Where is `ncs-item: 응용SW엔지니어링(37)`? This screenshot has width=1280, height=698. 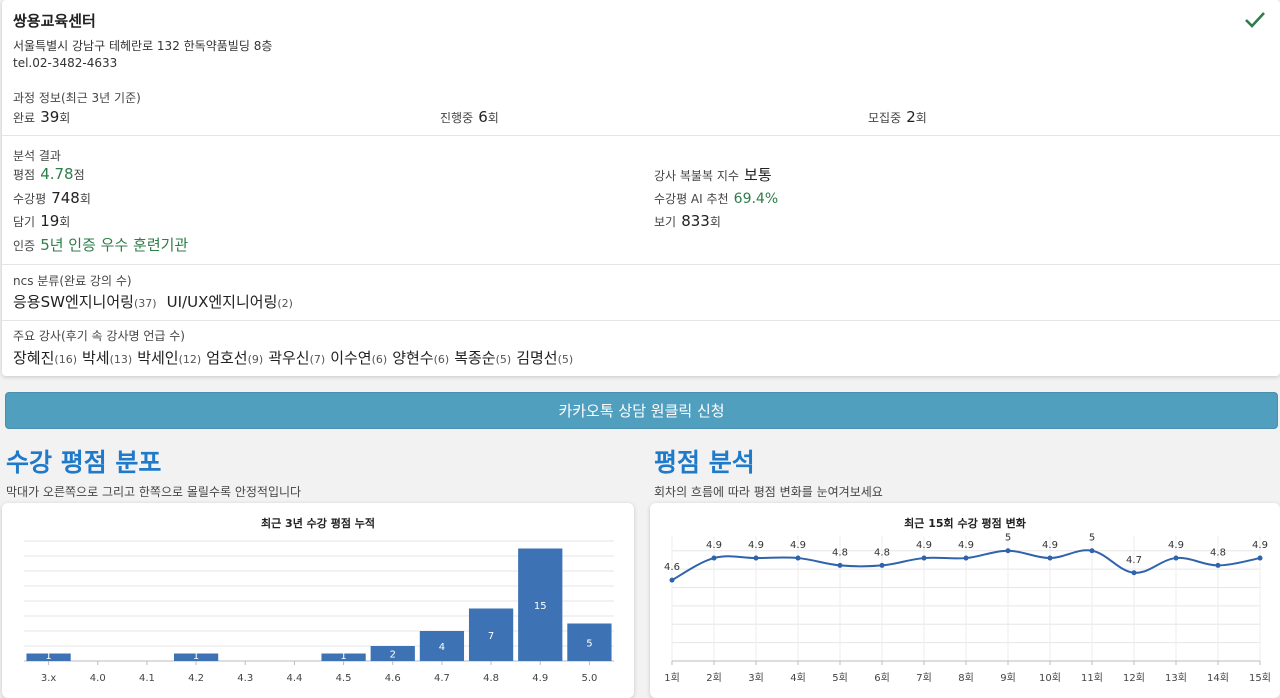
ncs-item: 응용SW엔지니어링(37) is located at coordinates (85, 302).